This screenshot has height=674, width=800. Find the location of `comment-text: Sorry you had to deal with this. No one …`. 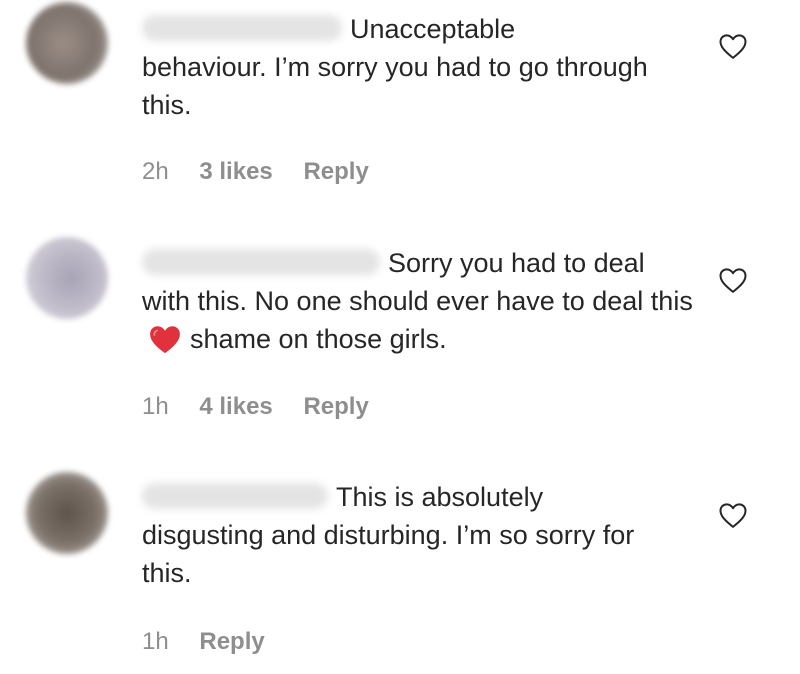

comment-text: Sorry you had to deal with this. No one … is located at coordinates (417, 301).